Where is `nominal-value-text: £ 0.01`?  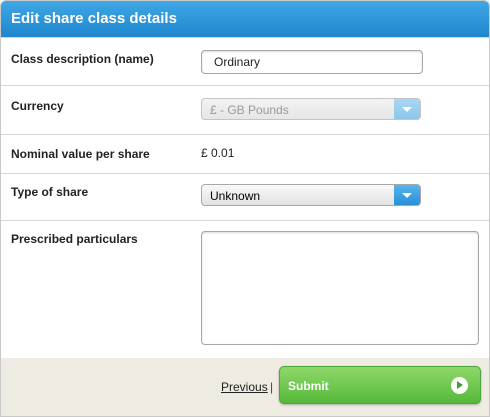 nominal-value-text: £ 0.01 is located at coordinates (218, 153).